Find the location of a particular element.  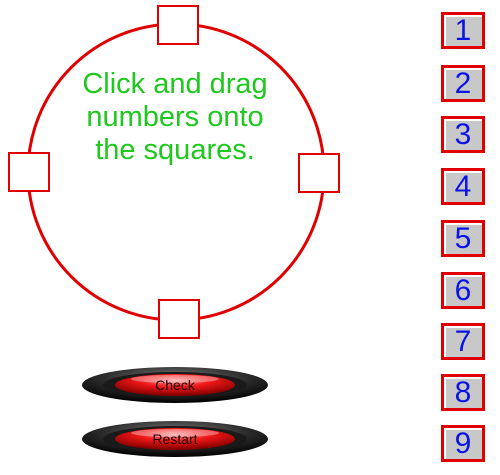

number-tile-3: 3 is located at coordinates (463, 134).